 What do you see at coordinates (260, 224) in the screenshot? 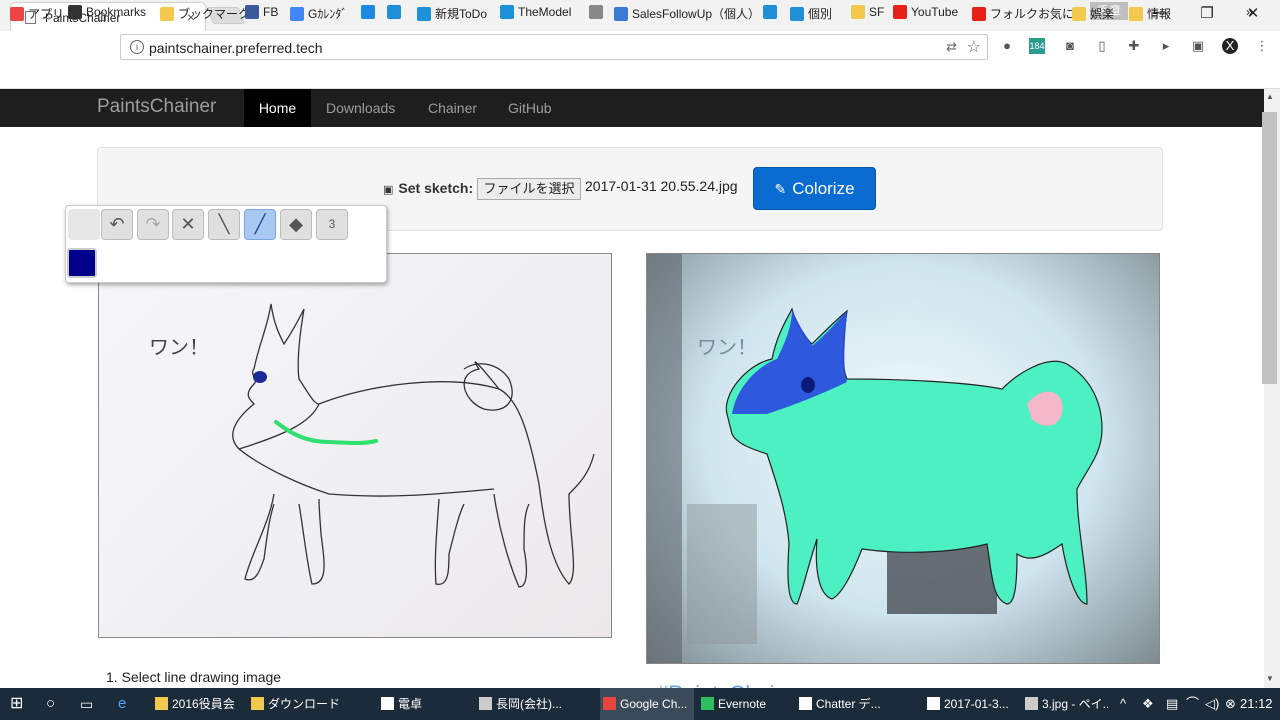
I see `pen-tool-button: ╱` at bounding box center [260, 224].